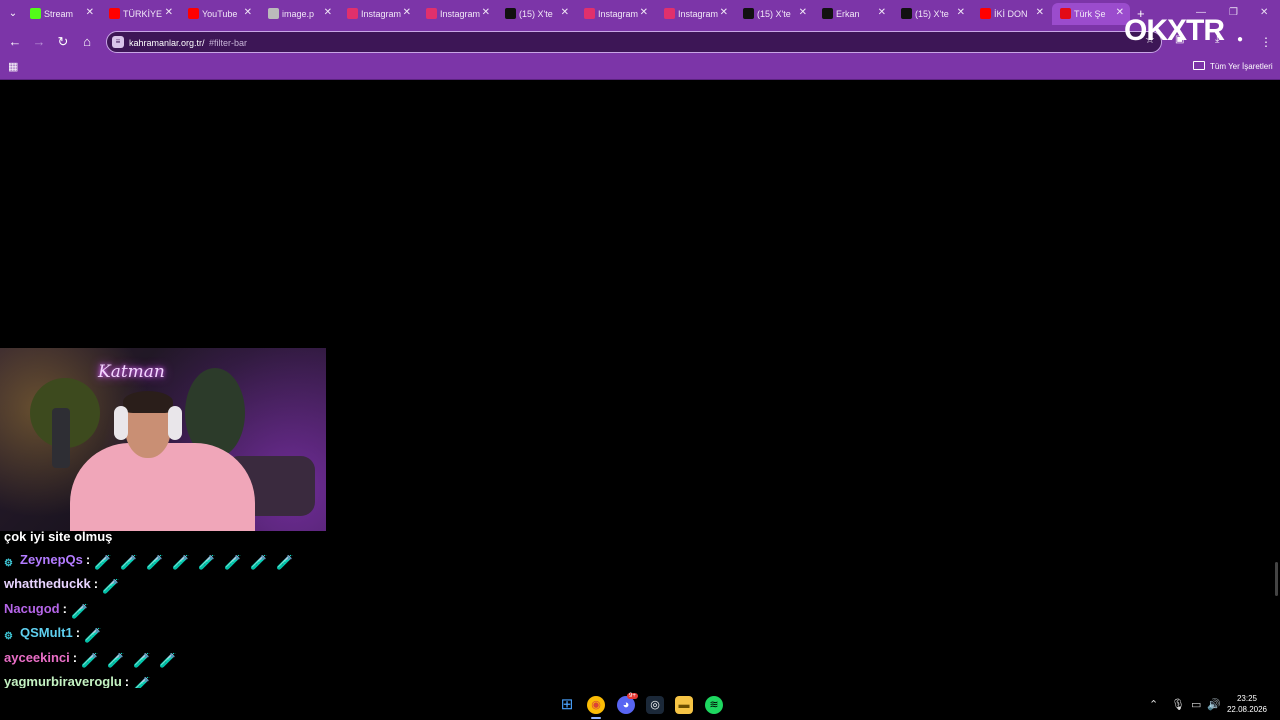 The height and width of the screenshot is (720, 1280). Describe the element at coordinates (1276, 579) in the screenshot. I see `scrollbar` at that location.